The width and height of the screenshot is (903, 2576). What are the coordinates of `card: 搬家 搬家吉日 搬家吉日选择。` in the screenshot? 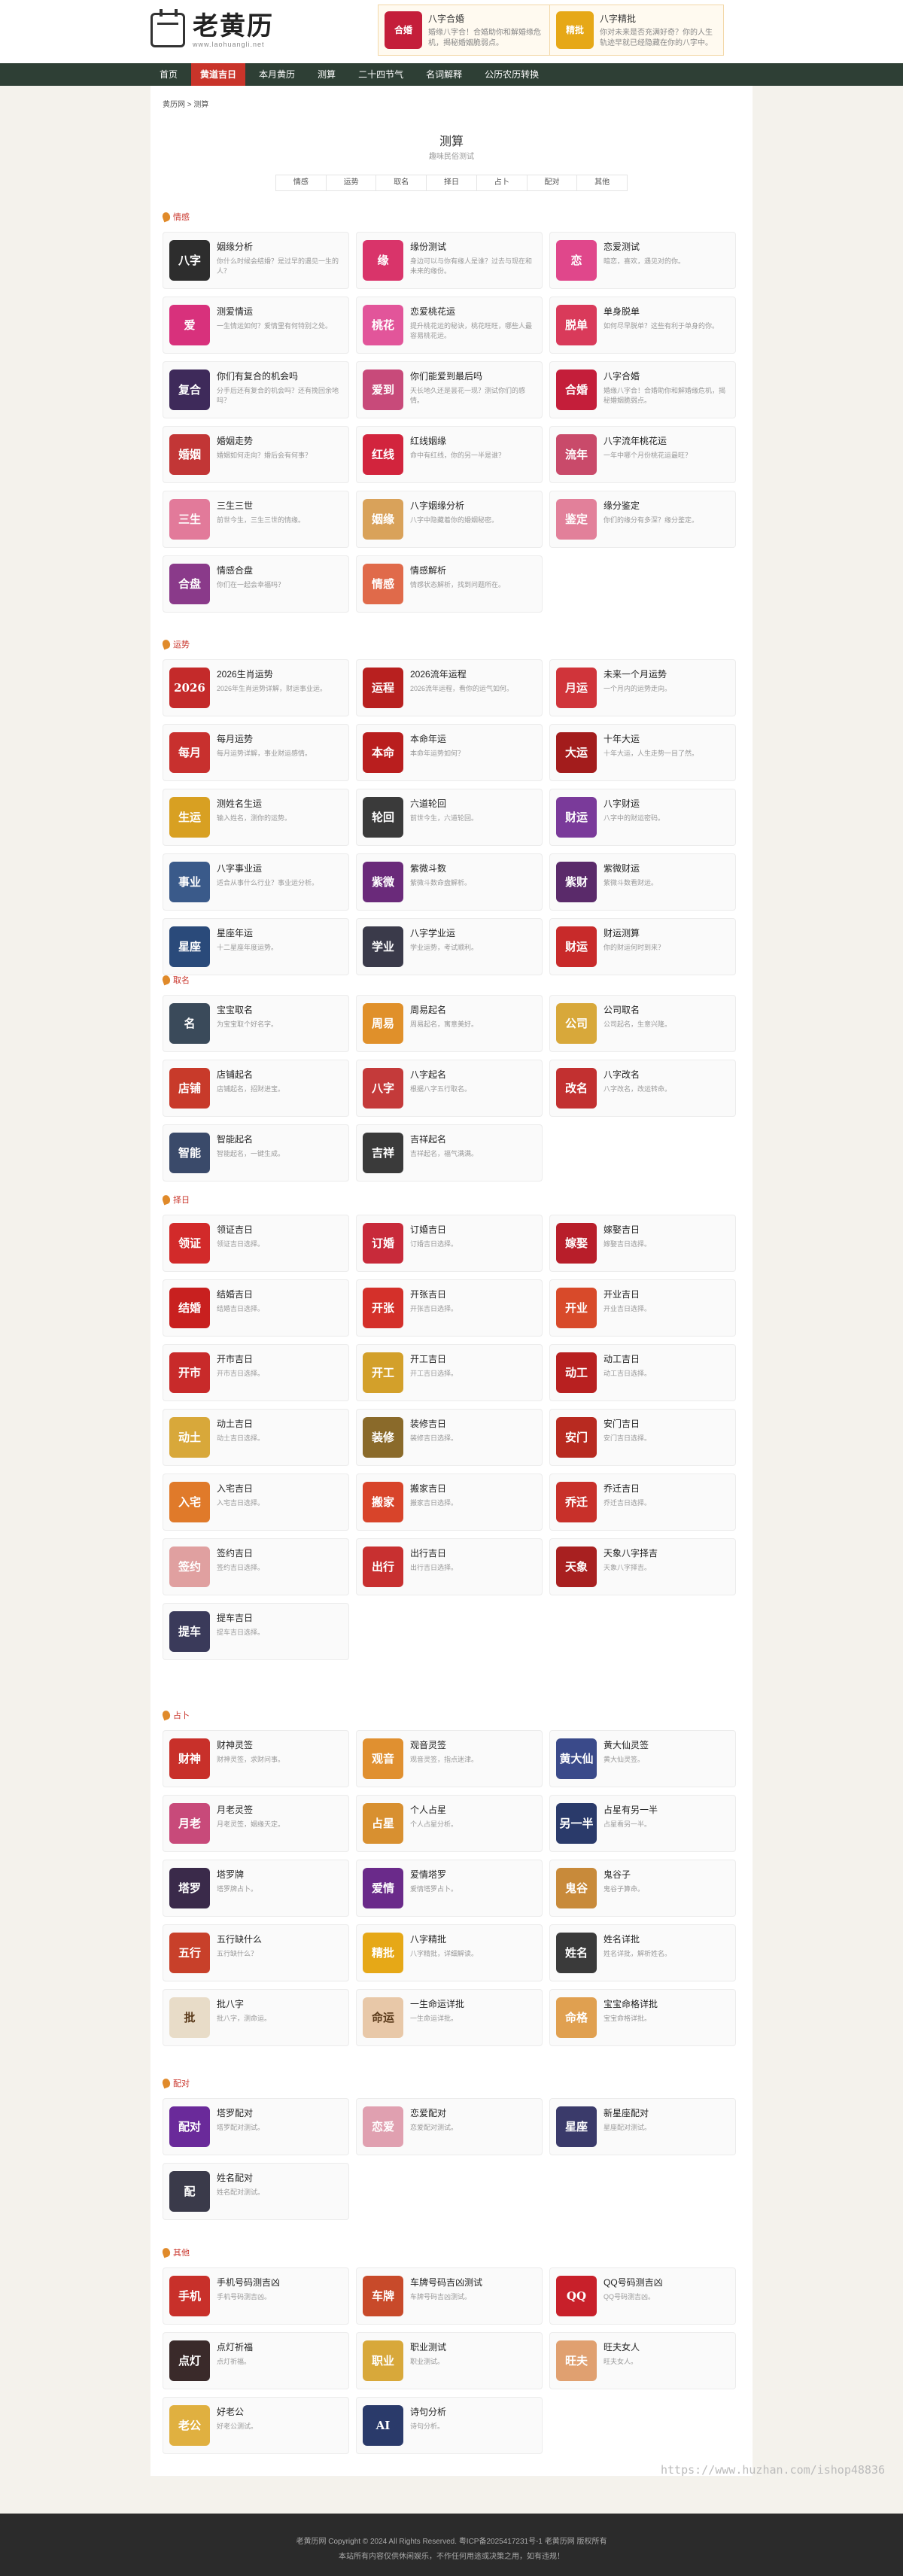 It's located at (449, 1502).